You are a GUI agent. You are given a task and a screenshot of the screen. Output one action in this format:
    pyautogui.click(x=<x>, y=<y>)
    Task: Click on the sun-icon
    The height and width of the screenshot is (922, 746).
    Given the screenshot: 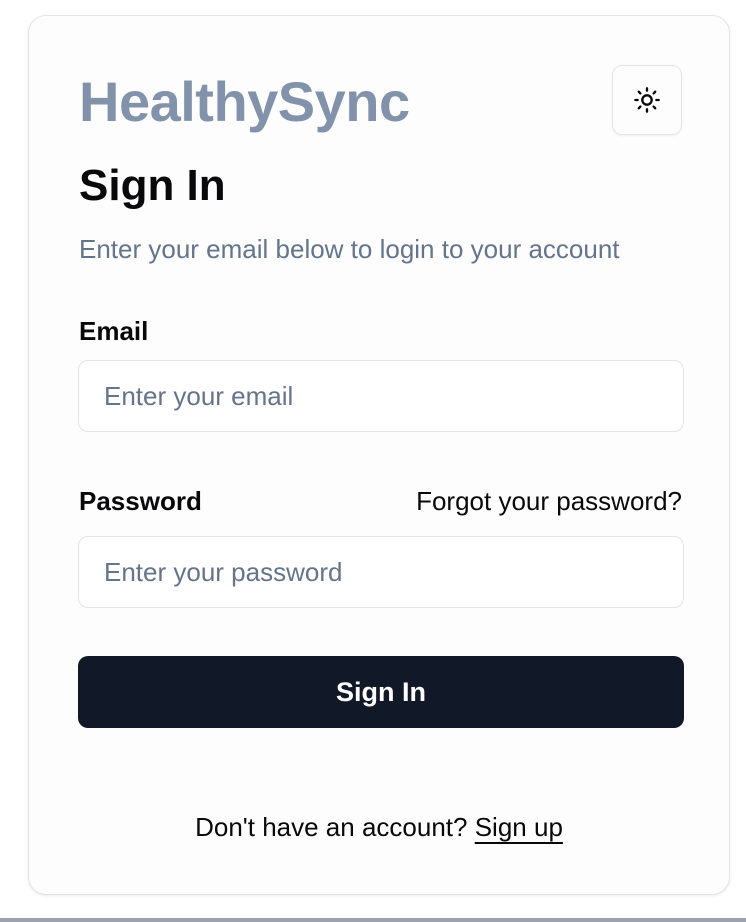 What is the action you would take?
    pyautogui.click(x=647, y=100)
    